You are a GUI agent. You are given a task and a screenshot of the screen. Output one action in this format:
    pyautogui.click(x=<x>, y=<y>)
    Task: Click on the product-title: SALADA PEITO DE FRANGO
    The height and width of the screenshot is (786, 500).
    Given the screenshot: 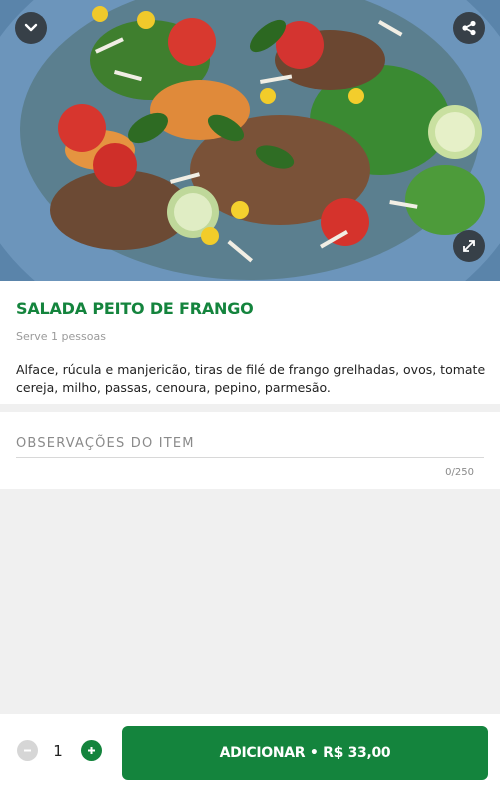 What is the action you would take?
    pyautogui.click(x=135, y=308)
    